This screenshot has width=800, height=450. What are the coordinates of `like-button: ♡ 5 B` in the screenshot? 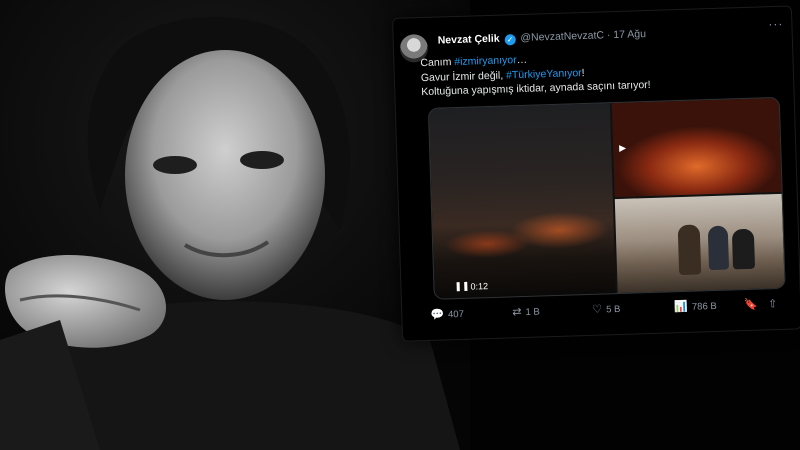 It's located at (606, 309).